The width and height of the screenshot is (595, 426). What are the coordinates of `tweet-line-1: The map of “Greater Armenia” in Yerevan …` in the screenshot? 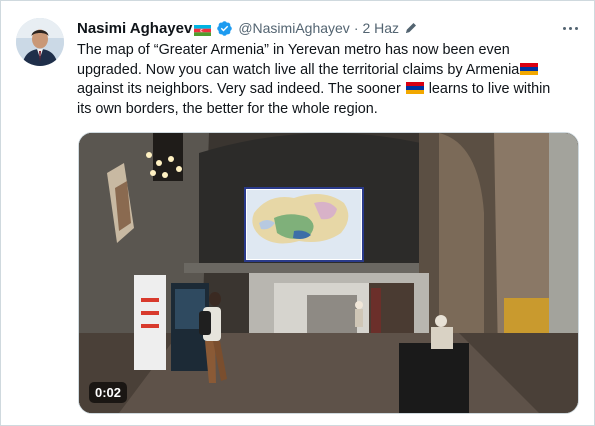 It's located at (293, 50).